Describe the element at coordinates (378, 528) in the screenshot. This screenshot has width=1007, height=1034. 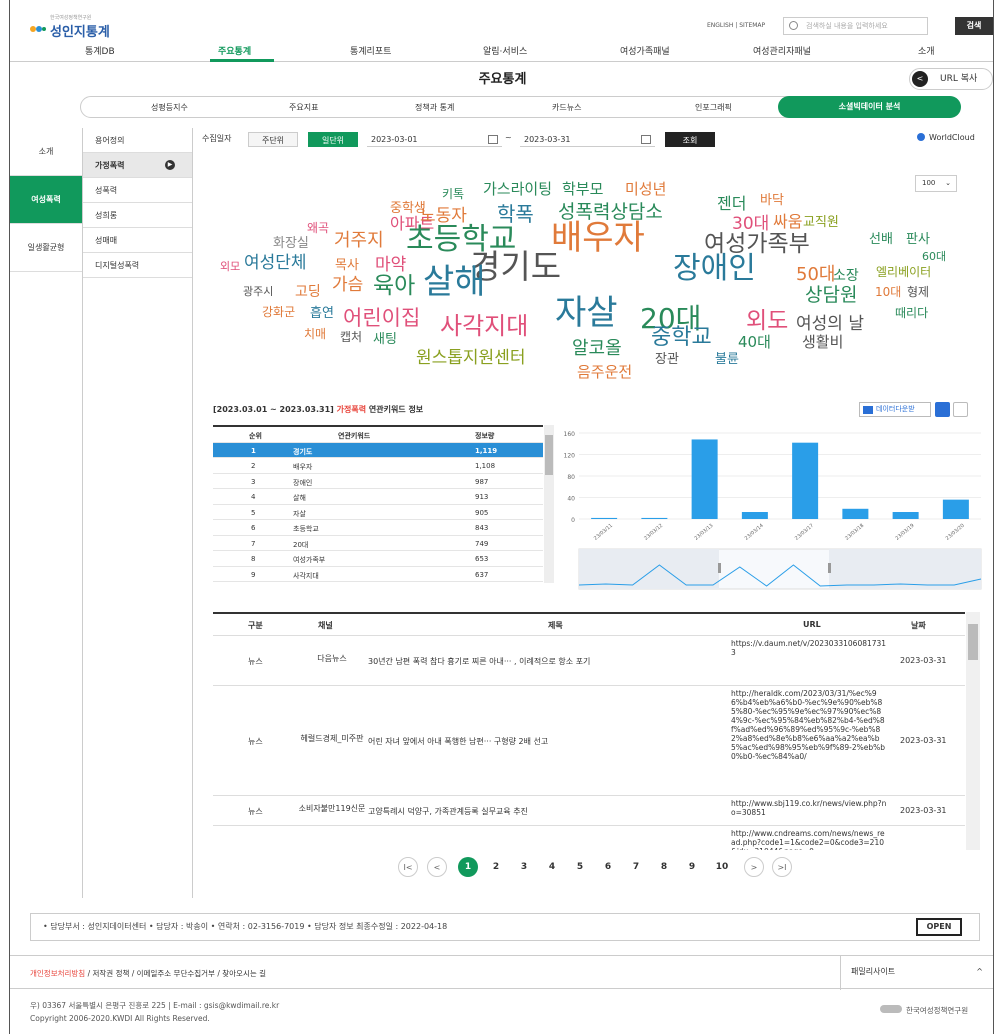
I see `table-row: 6 초등학교 843` at that location.